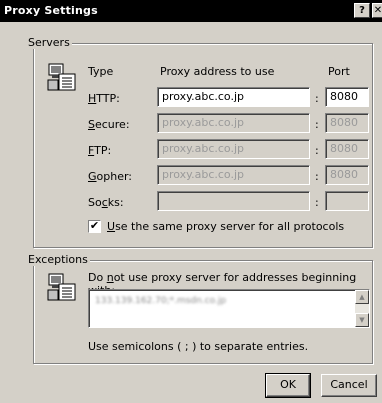 The image size is (382, 403). What do you see at coordinates (110, 176) in the screenshot?
I see `gopher-label: Gopher:` at bounding box center [110, 176].